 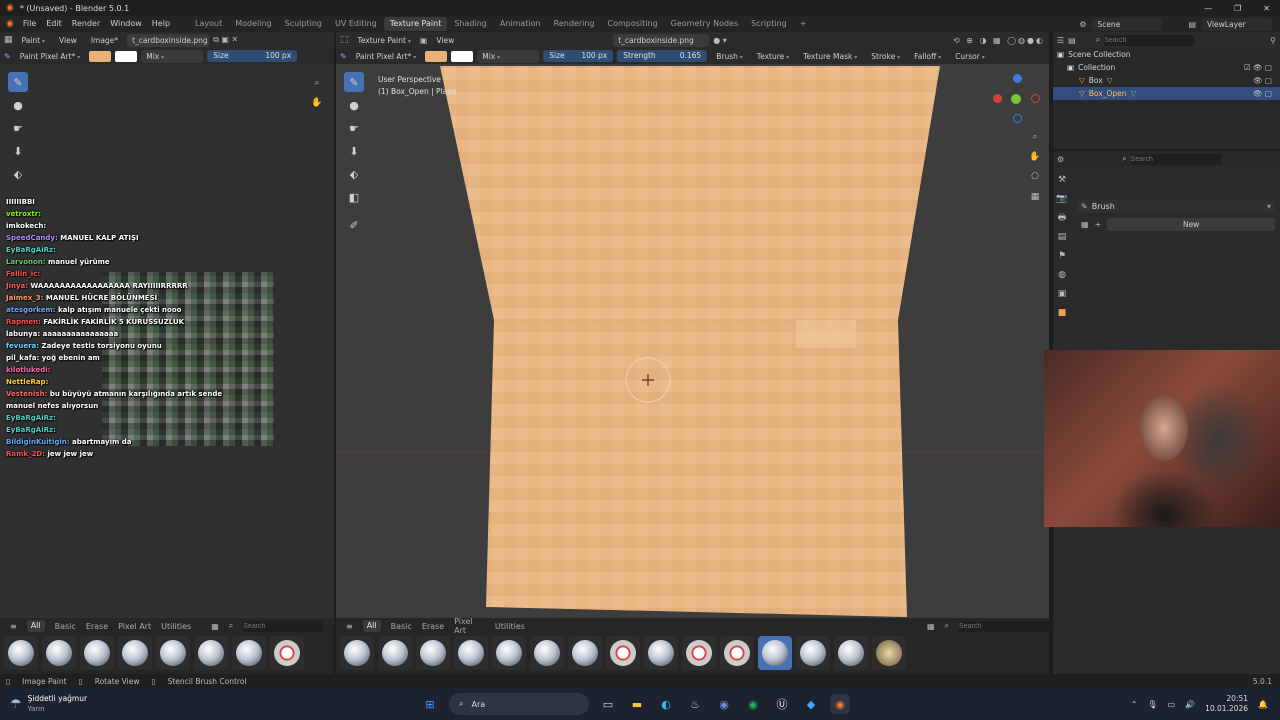 I want to click on z-axis-icon, so click(x=1017, y=78).